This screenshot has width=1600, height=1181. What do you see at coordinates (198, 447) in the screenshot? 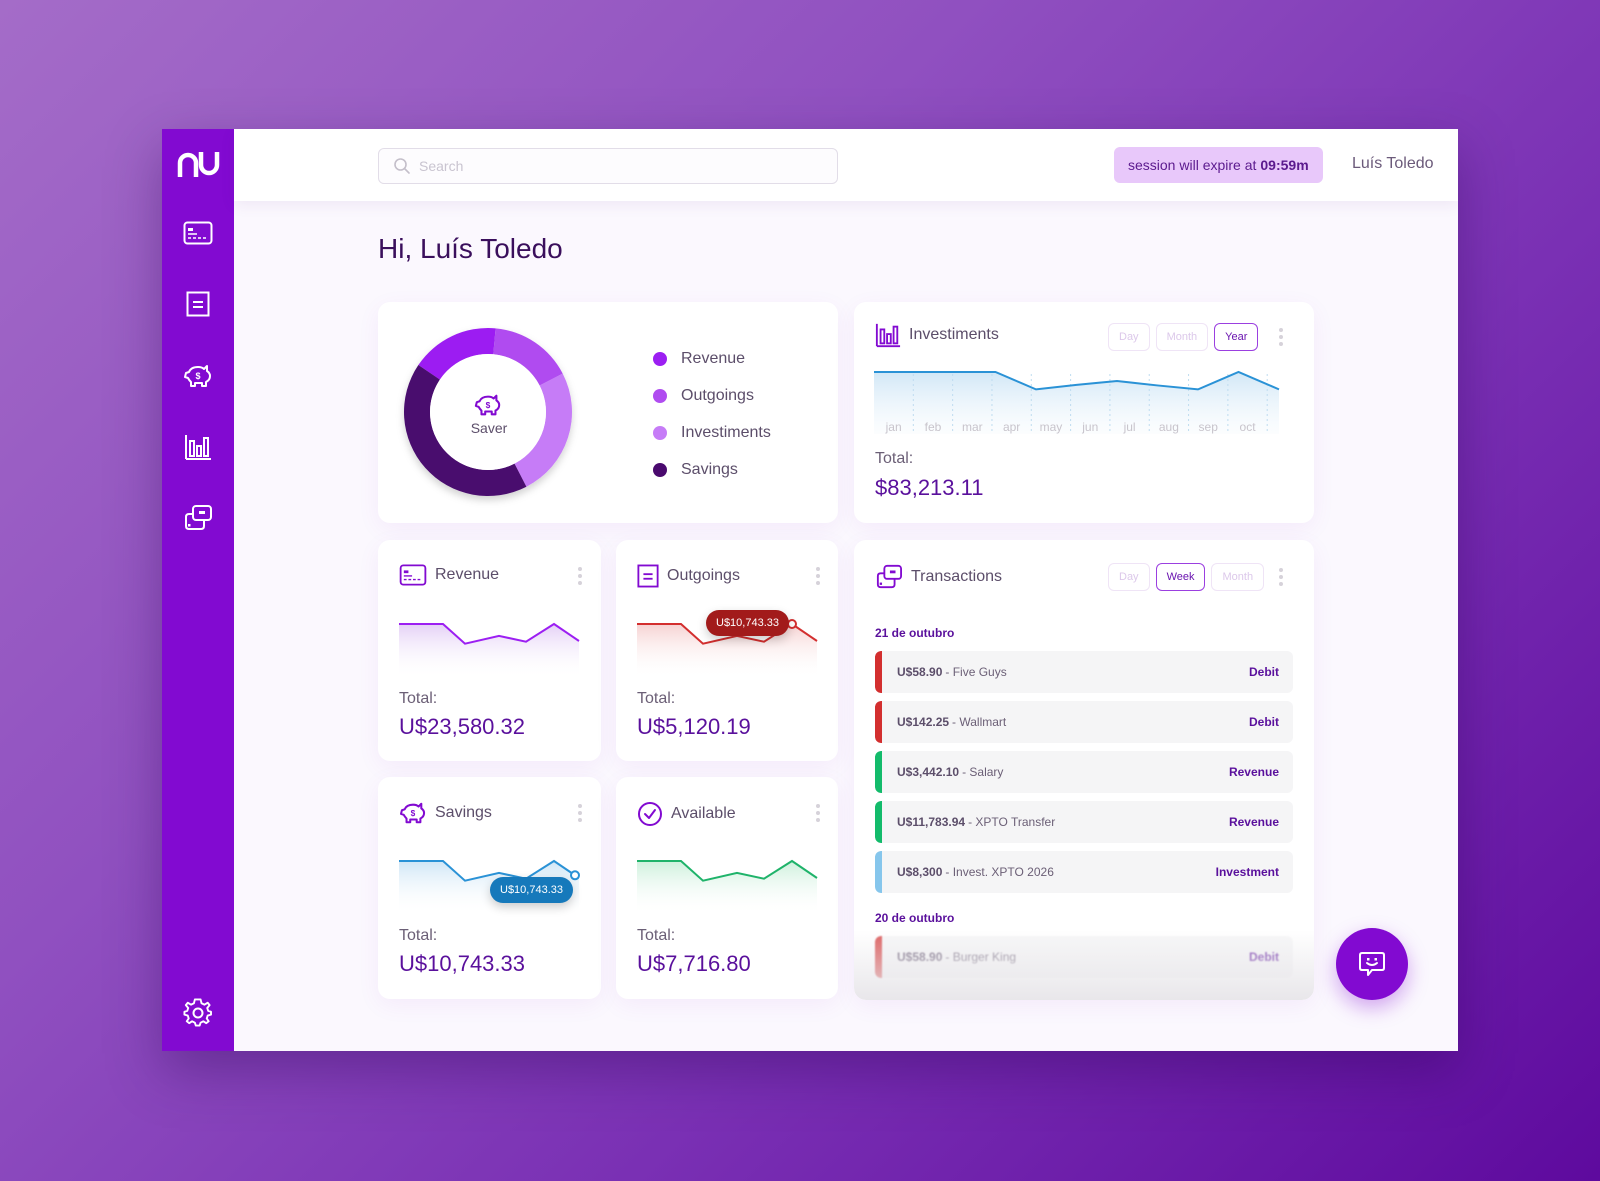
I see `sidebar-item-investments` at bounding box center [198, 447].